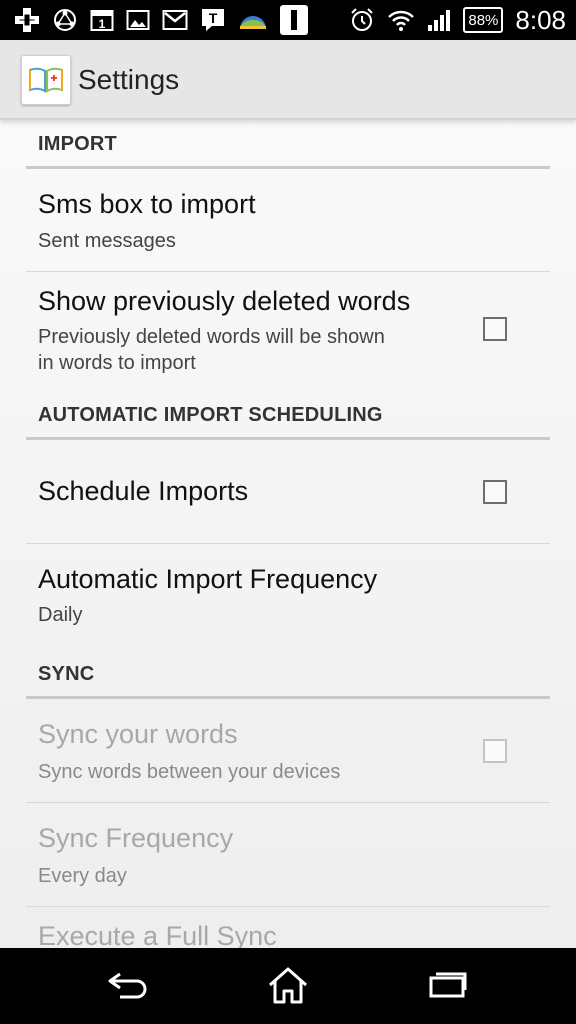  I want to click on status-bar: 1 T 88% 8:08, so click(288, 20).